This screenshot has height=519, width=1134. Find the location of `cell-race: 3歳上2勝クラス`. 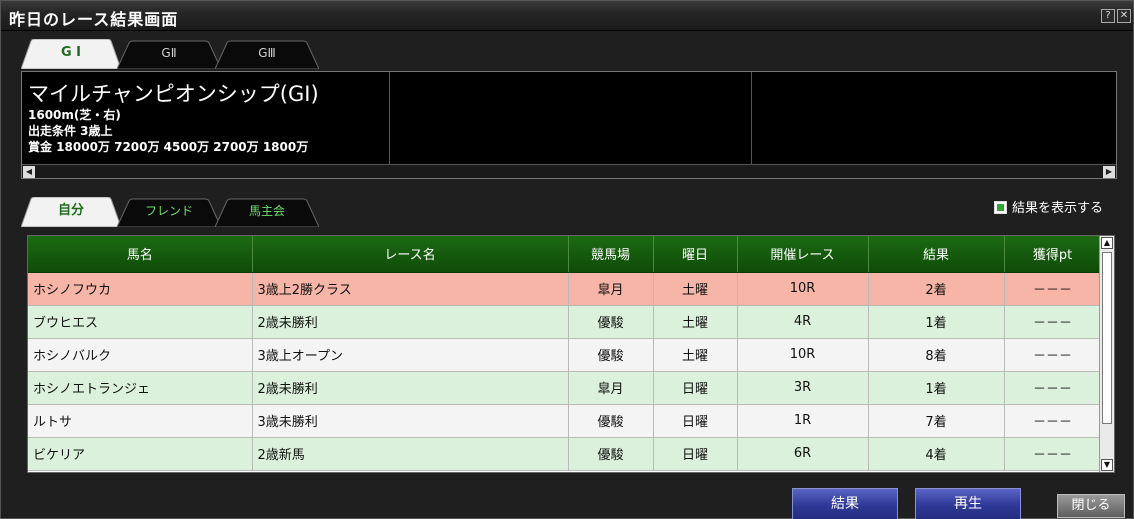

cell-race: 3歳上2勝クラス is located at coordinates (410, 289).